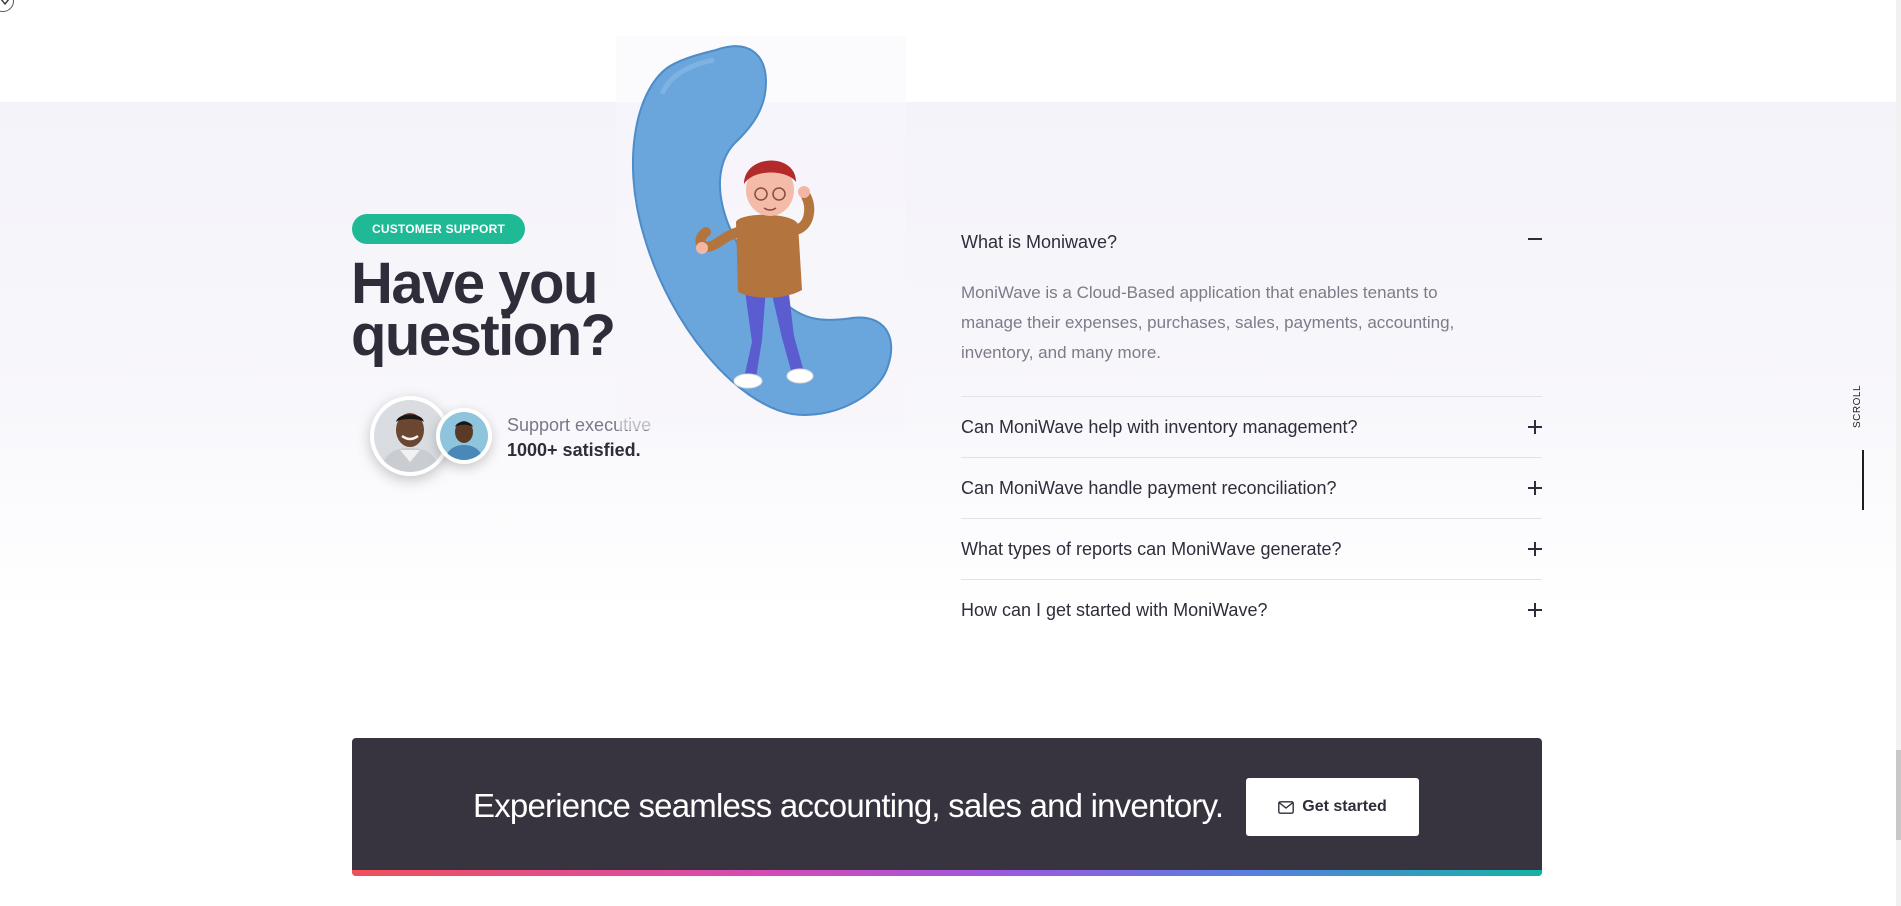  I want to click on support-avatars, so click(431, 437).